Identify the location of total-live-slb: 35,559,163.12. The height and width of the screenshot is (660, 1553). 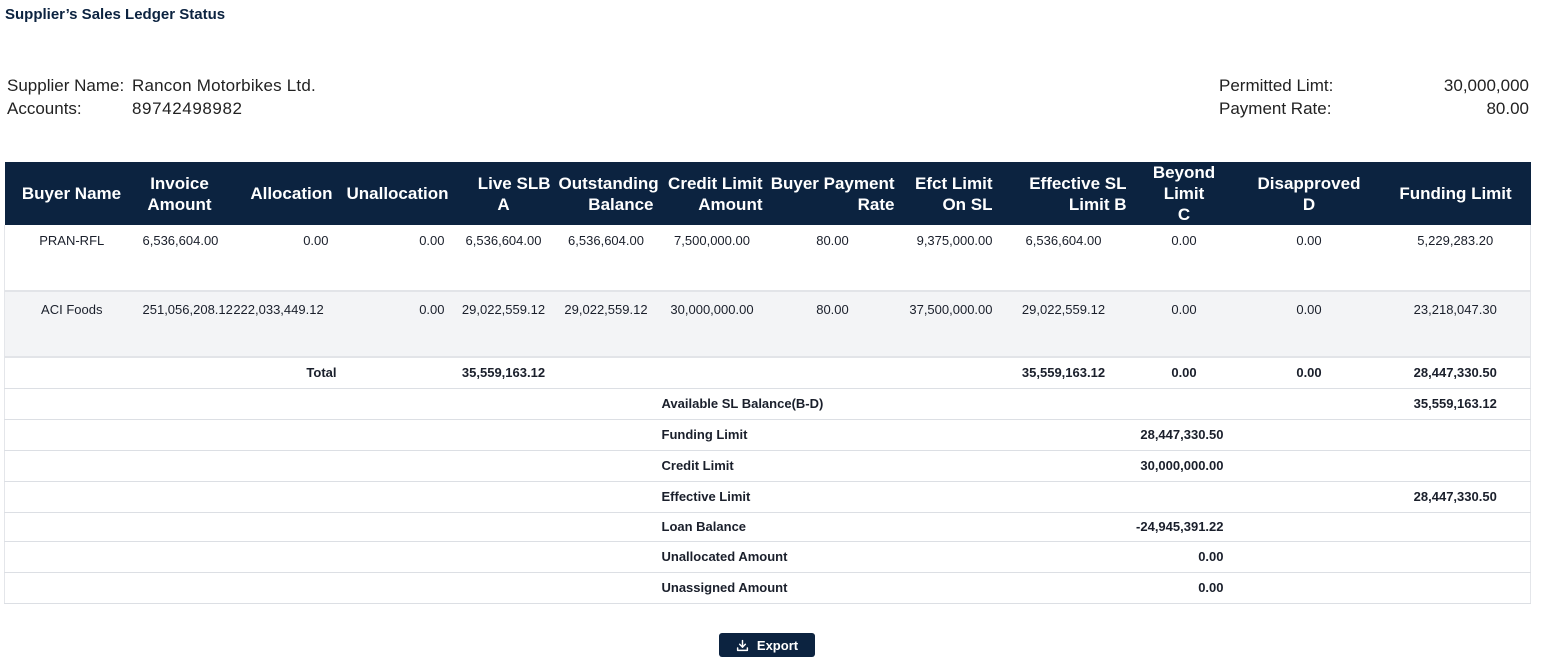
(503, 372).